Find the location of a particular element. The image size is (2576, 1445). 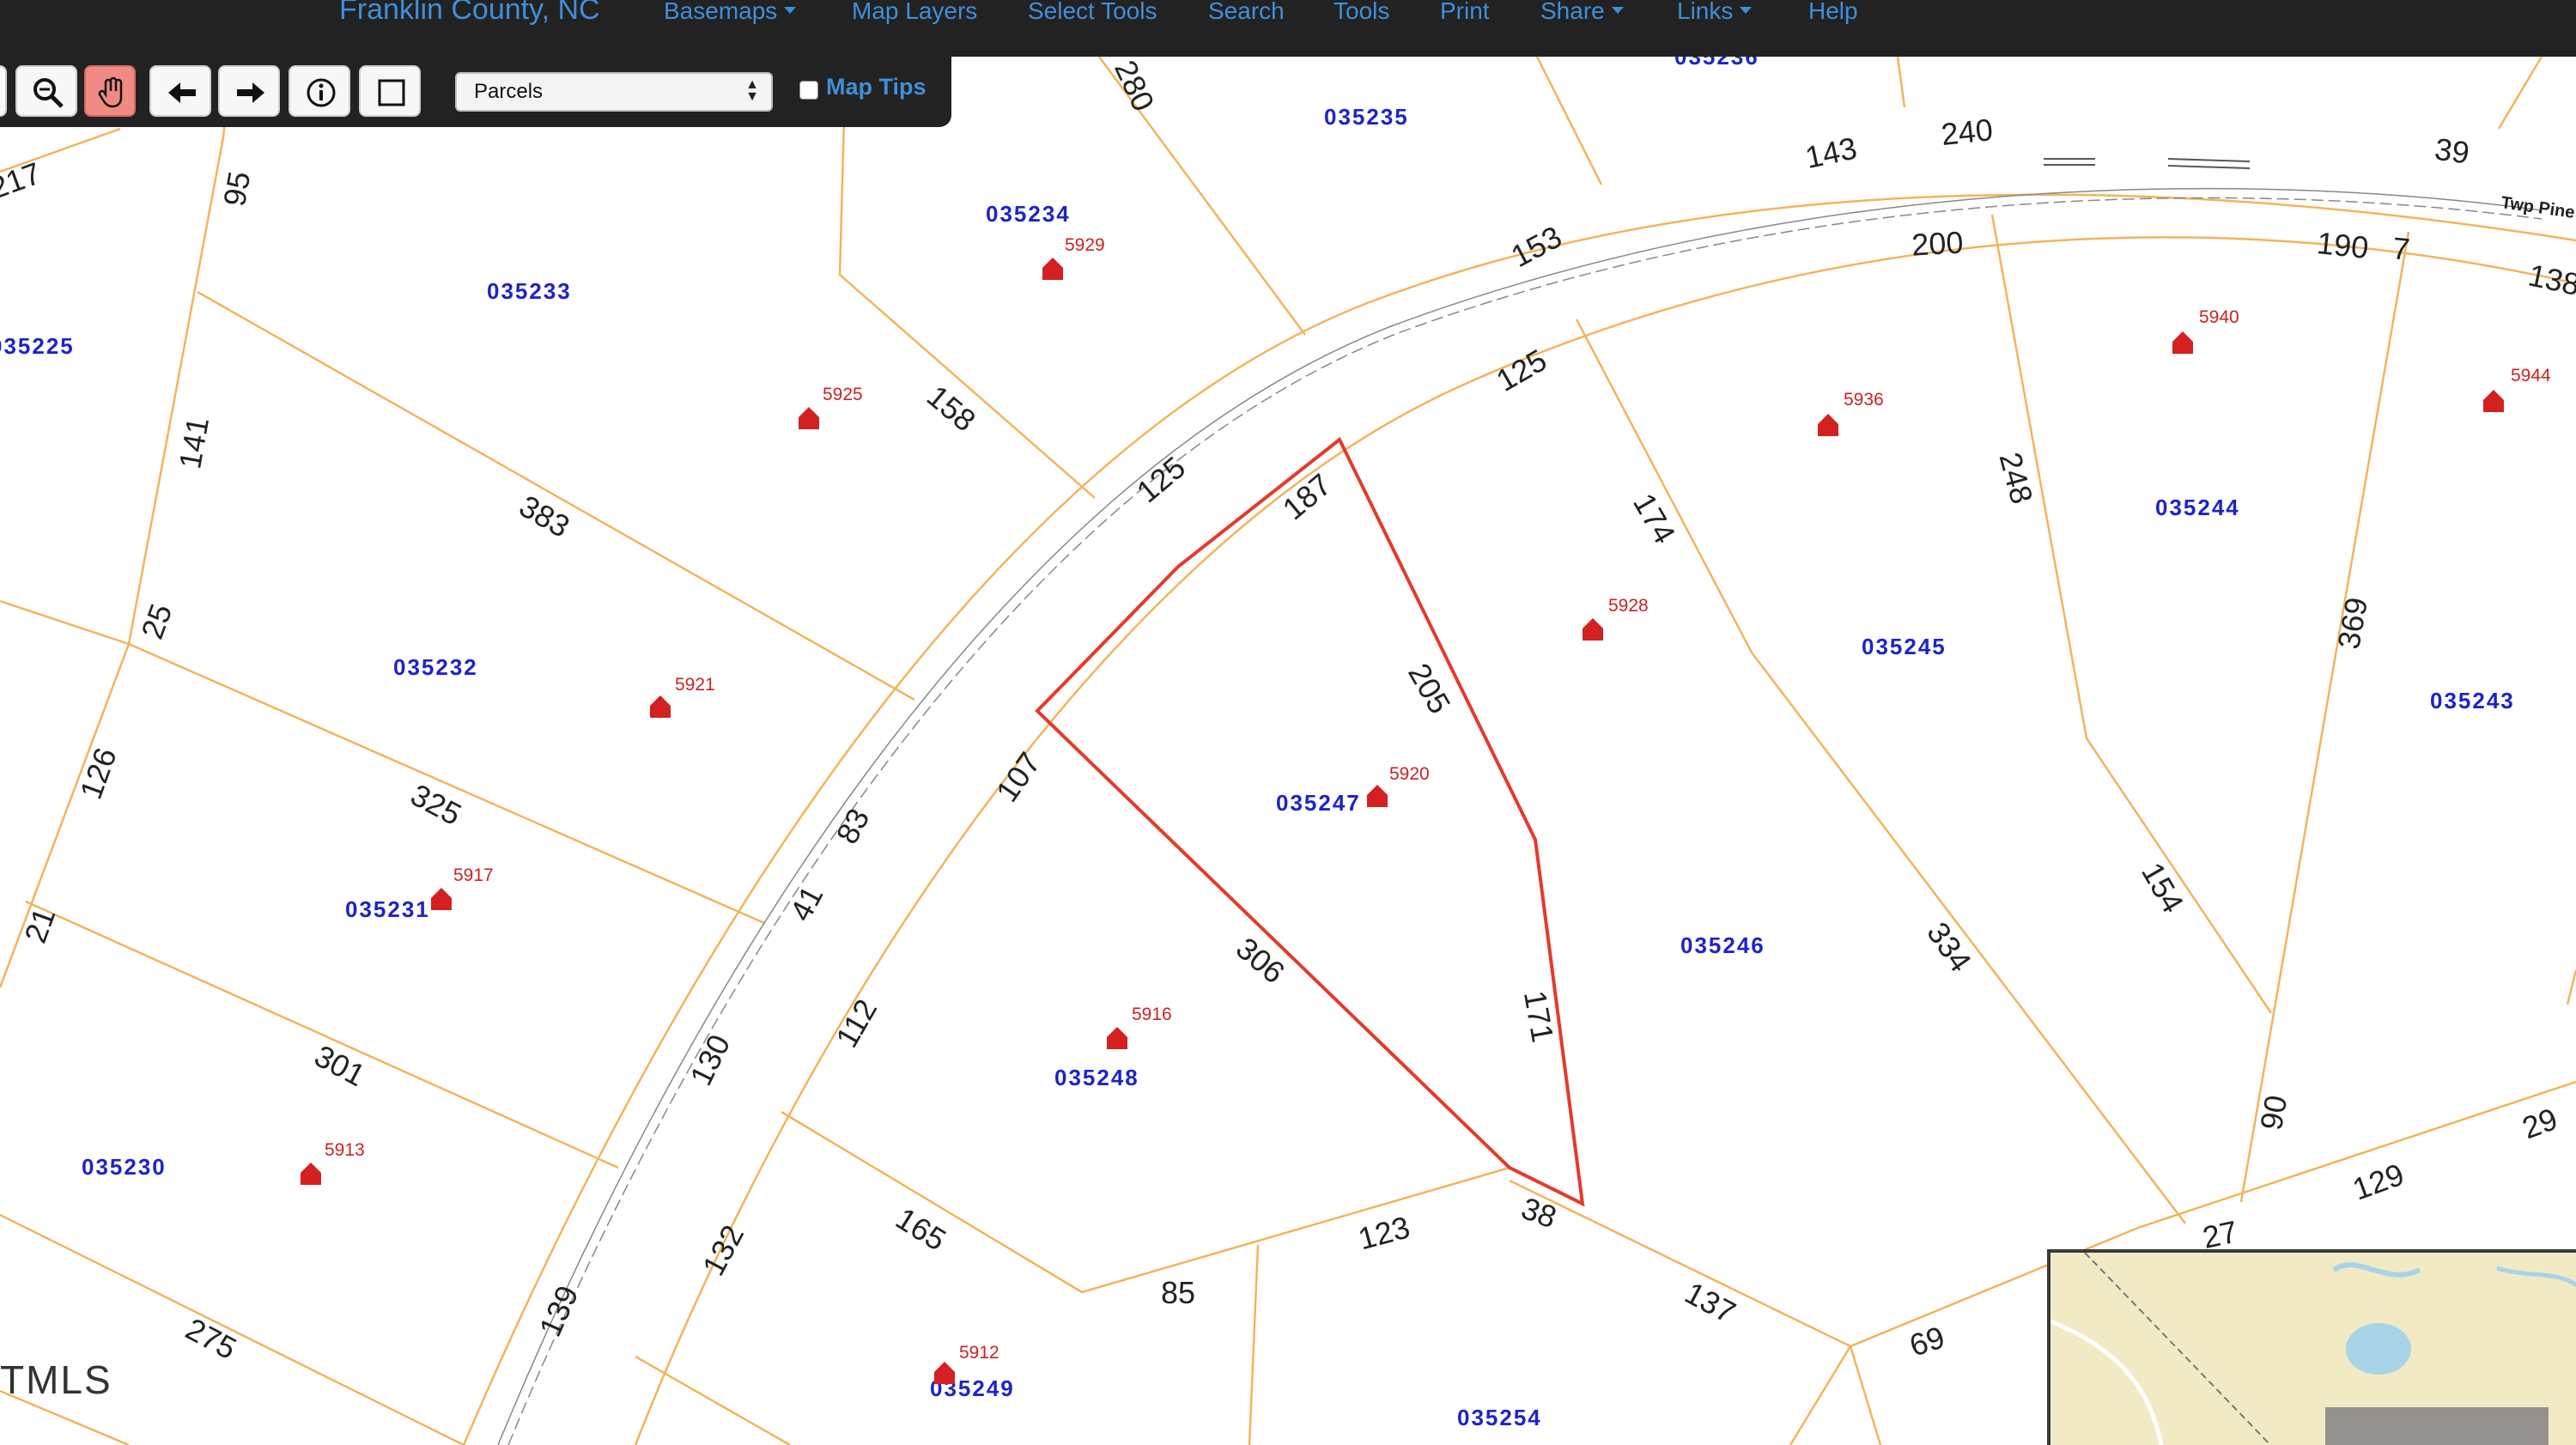

parcel-id-label: 035235 is located at coordinates (1367, 117).